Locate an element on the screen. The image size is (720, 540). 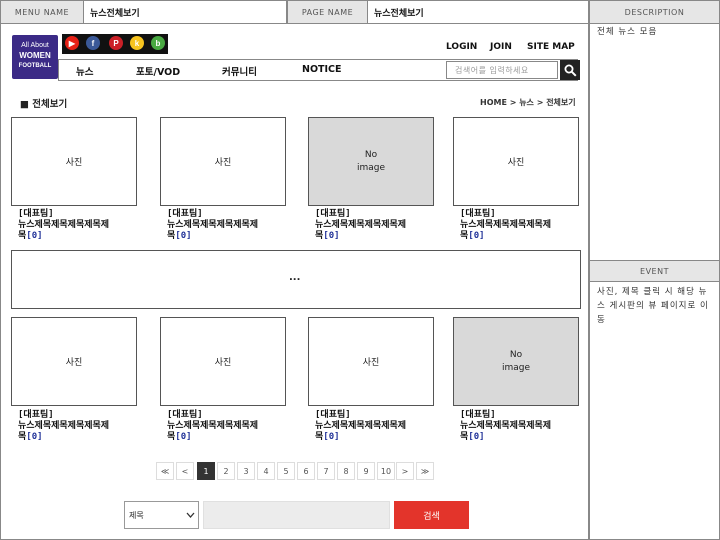
site-logo: All About WOMEN FOOTBALL is located at coordinates (35, 57).